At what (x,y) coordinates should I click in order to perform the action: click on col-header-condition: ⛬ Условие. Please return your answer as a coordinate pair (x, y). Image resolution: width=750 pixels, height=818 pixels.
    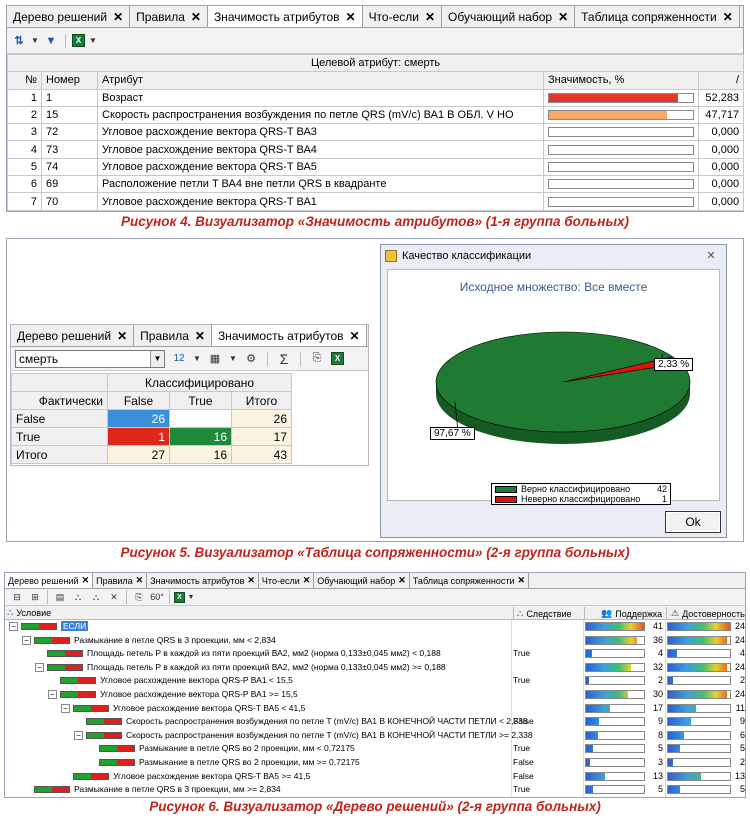
    Looking at the image, I should click on (29, 612).